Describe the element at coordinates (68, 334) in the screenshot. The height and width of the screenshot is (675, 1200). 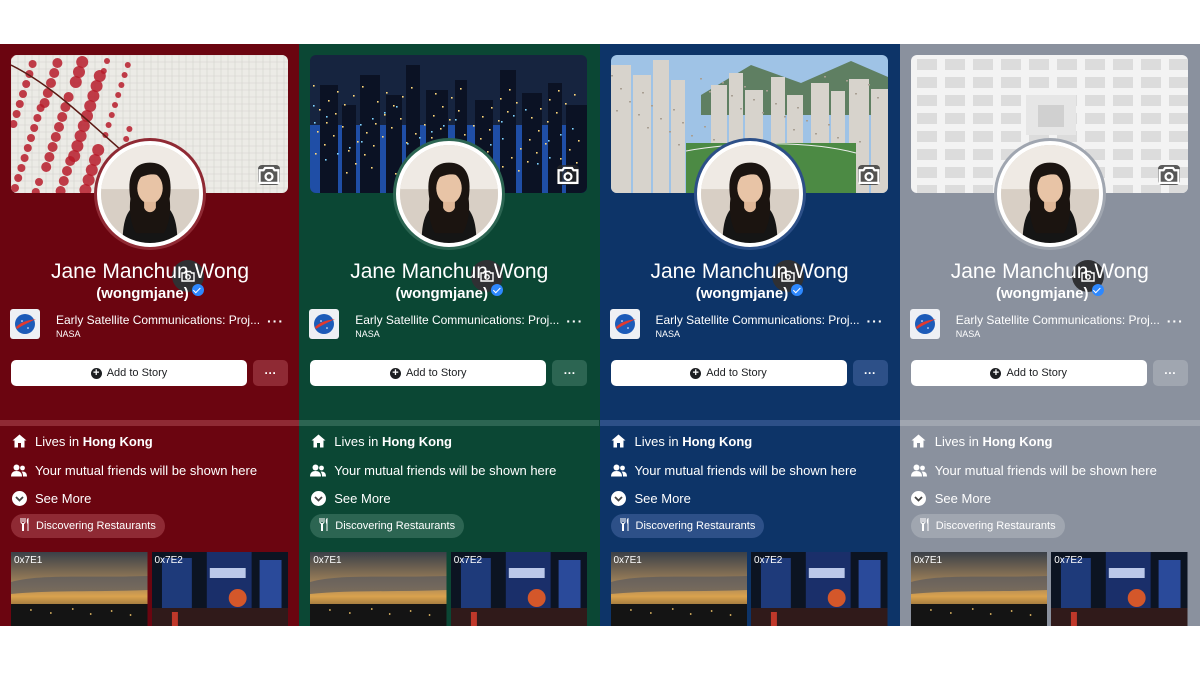
I see `music-artist: NASA` at that location.